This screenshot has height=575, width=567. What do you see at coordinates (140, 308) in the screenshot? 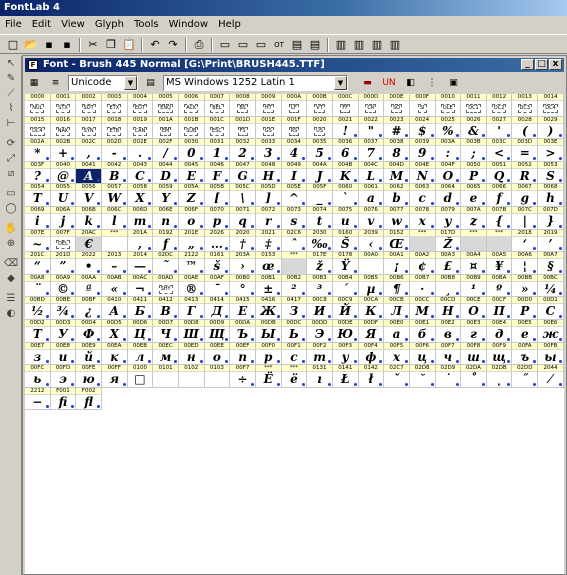
I see `glyph-cell: 0411 Б` at bounding box center [140, 308].